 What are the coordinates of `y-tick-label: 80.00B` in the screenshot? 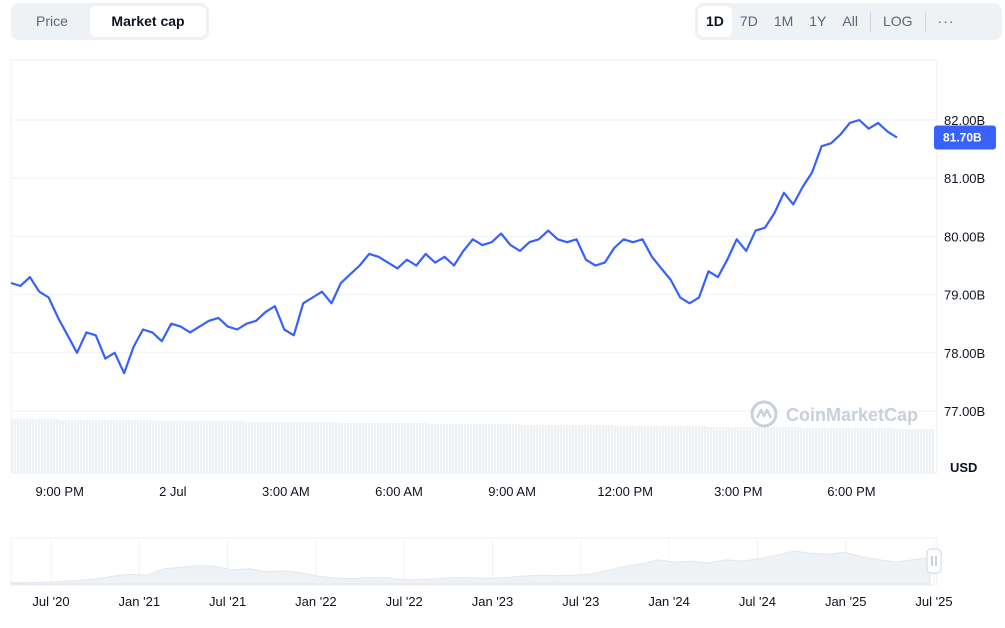 It's located at (964, 236).